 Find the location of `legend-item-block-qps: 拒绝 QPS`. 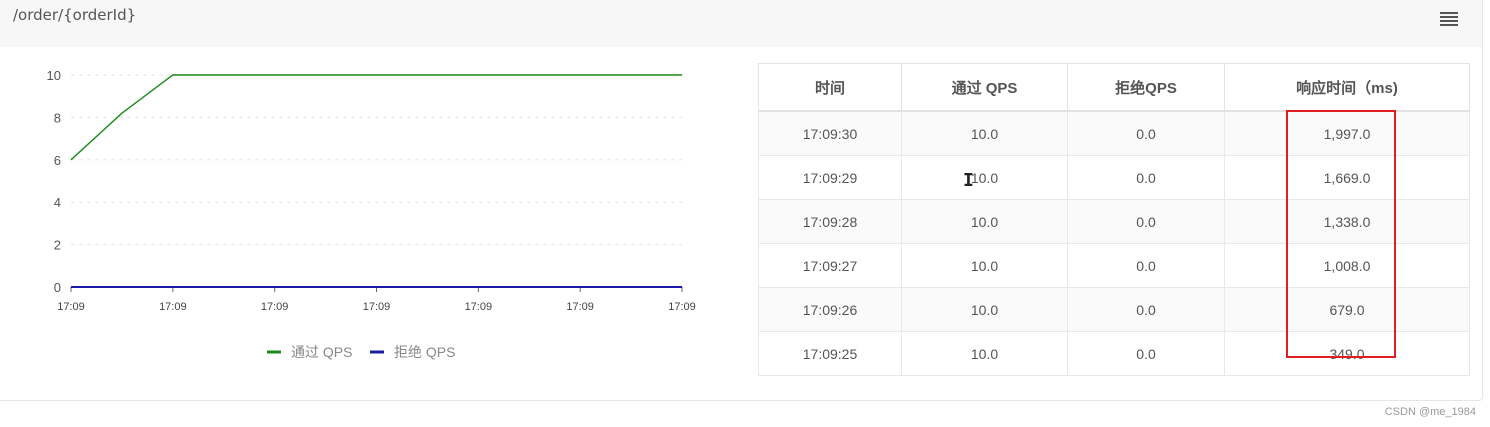

legend-item-block-qps: 拒绝 QPS is located at coordinates (412, 352).